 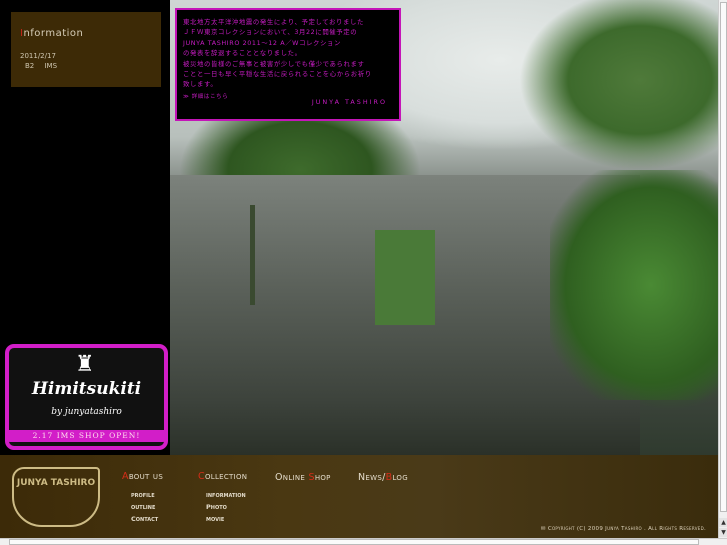 I want to click on nav-information: information, so click(x=226, y=495).